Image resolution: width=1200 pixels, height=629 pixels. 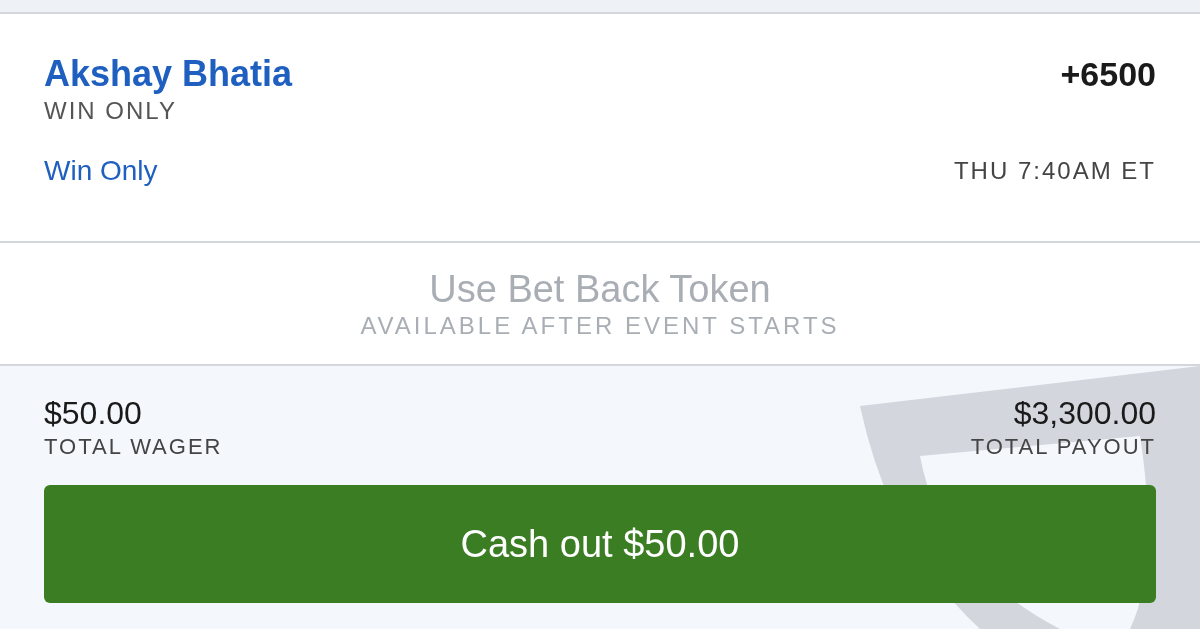 What do you see at coordinates (1063, 447) in the screenshot?
I see `total-payout-label: TOTAL PAYOUT` at bounding box center [1063, 447].